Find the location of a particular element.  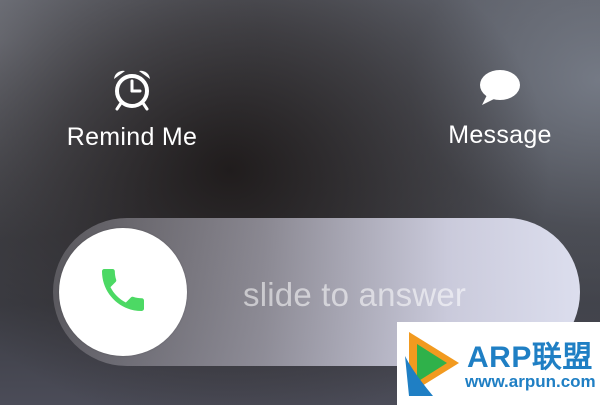

slide-to-answer-text: slide to answer is located at coordinates (355, 294).